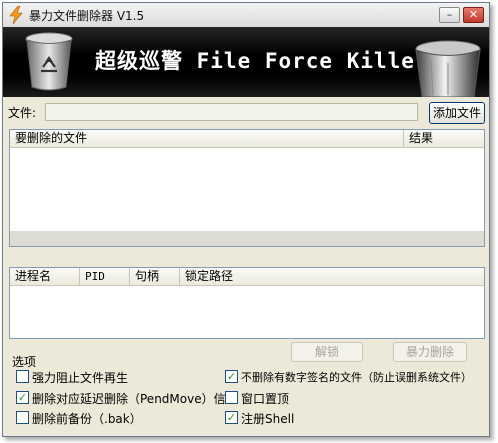 The width and height of the screenshot is (498, 443). What do you see at coordinates (87, 419) in the screenshot?
I see `option-backup-label: 删除前备份（.bak）` at bounding box center [87, 419].